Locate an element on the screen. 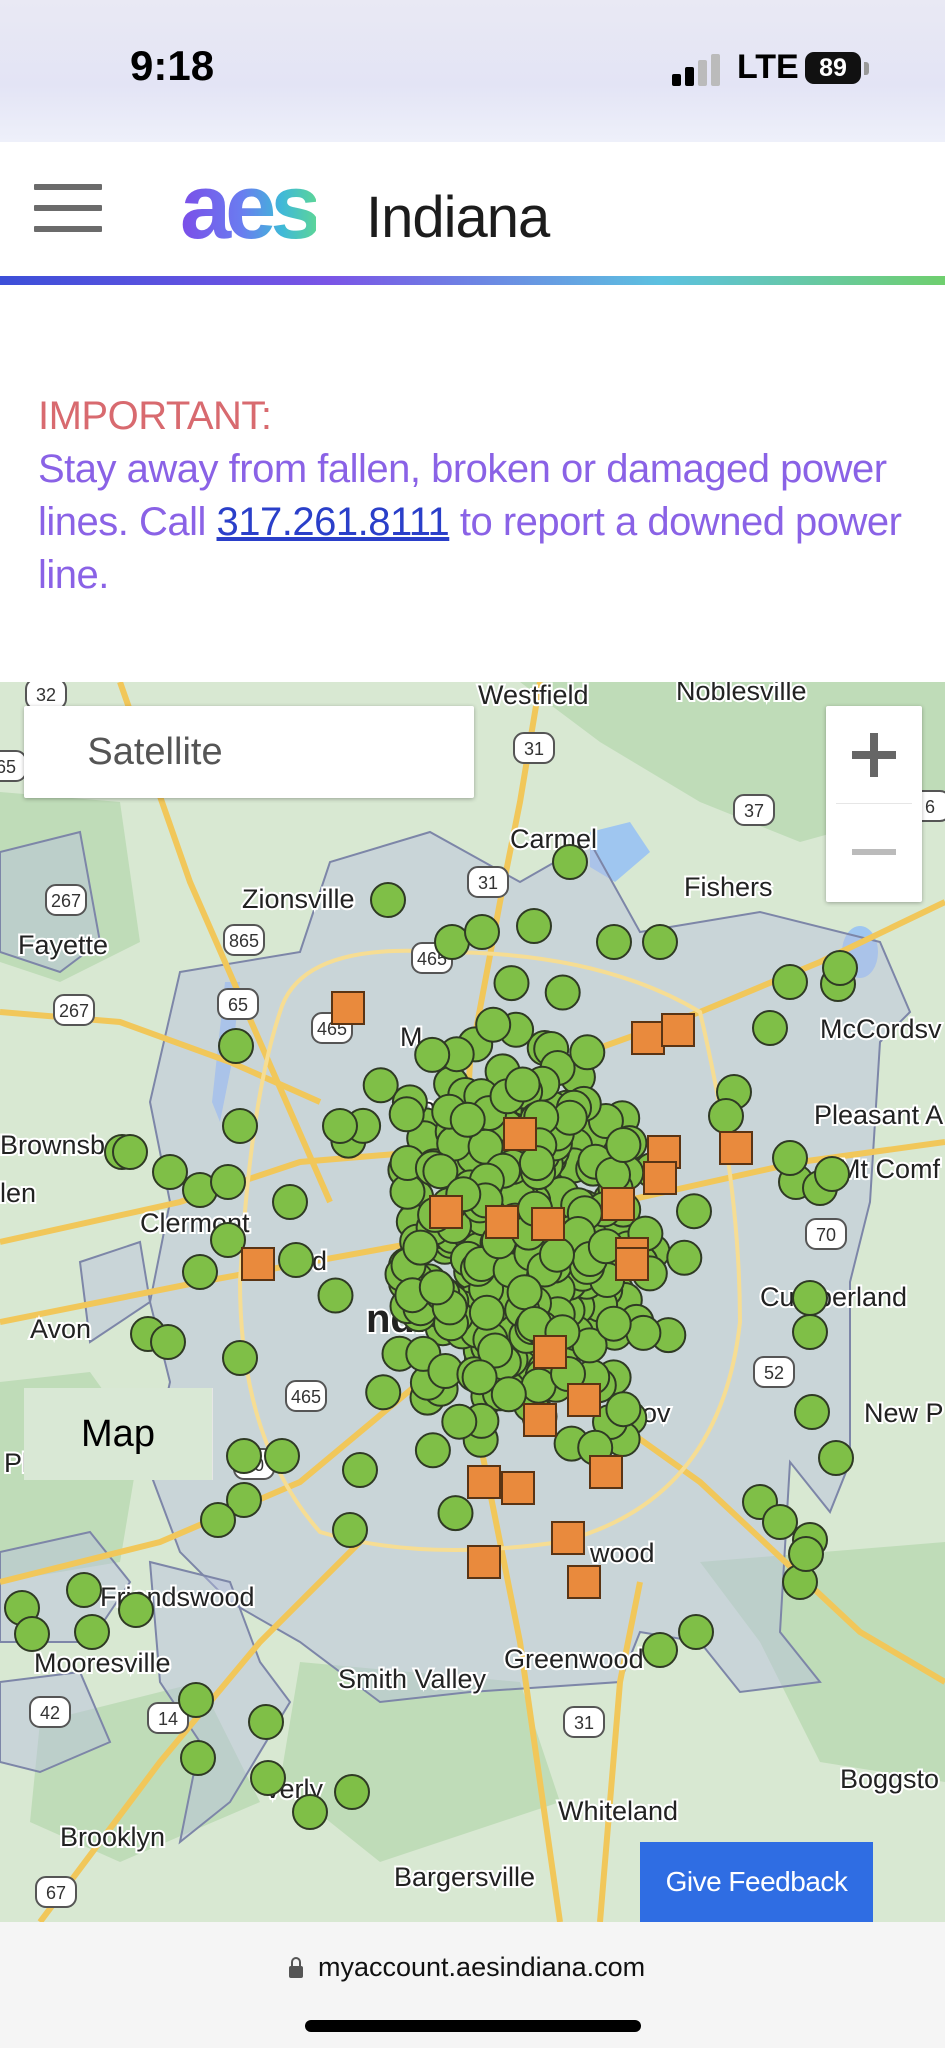  satellite-view-button: Satellite is located at coordinates (155, 752).